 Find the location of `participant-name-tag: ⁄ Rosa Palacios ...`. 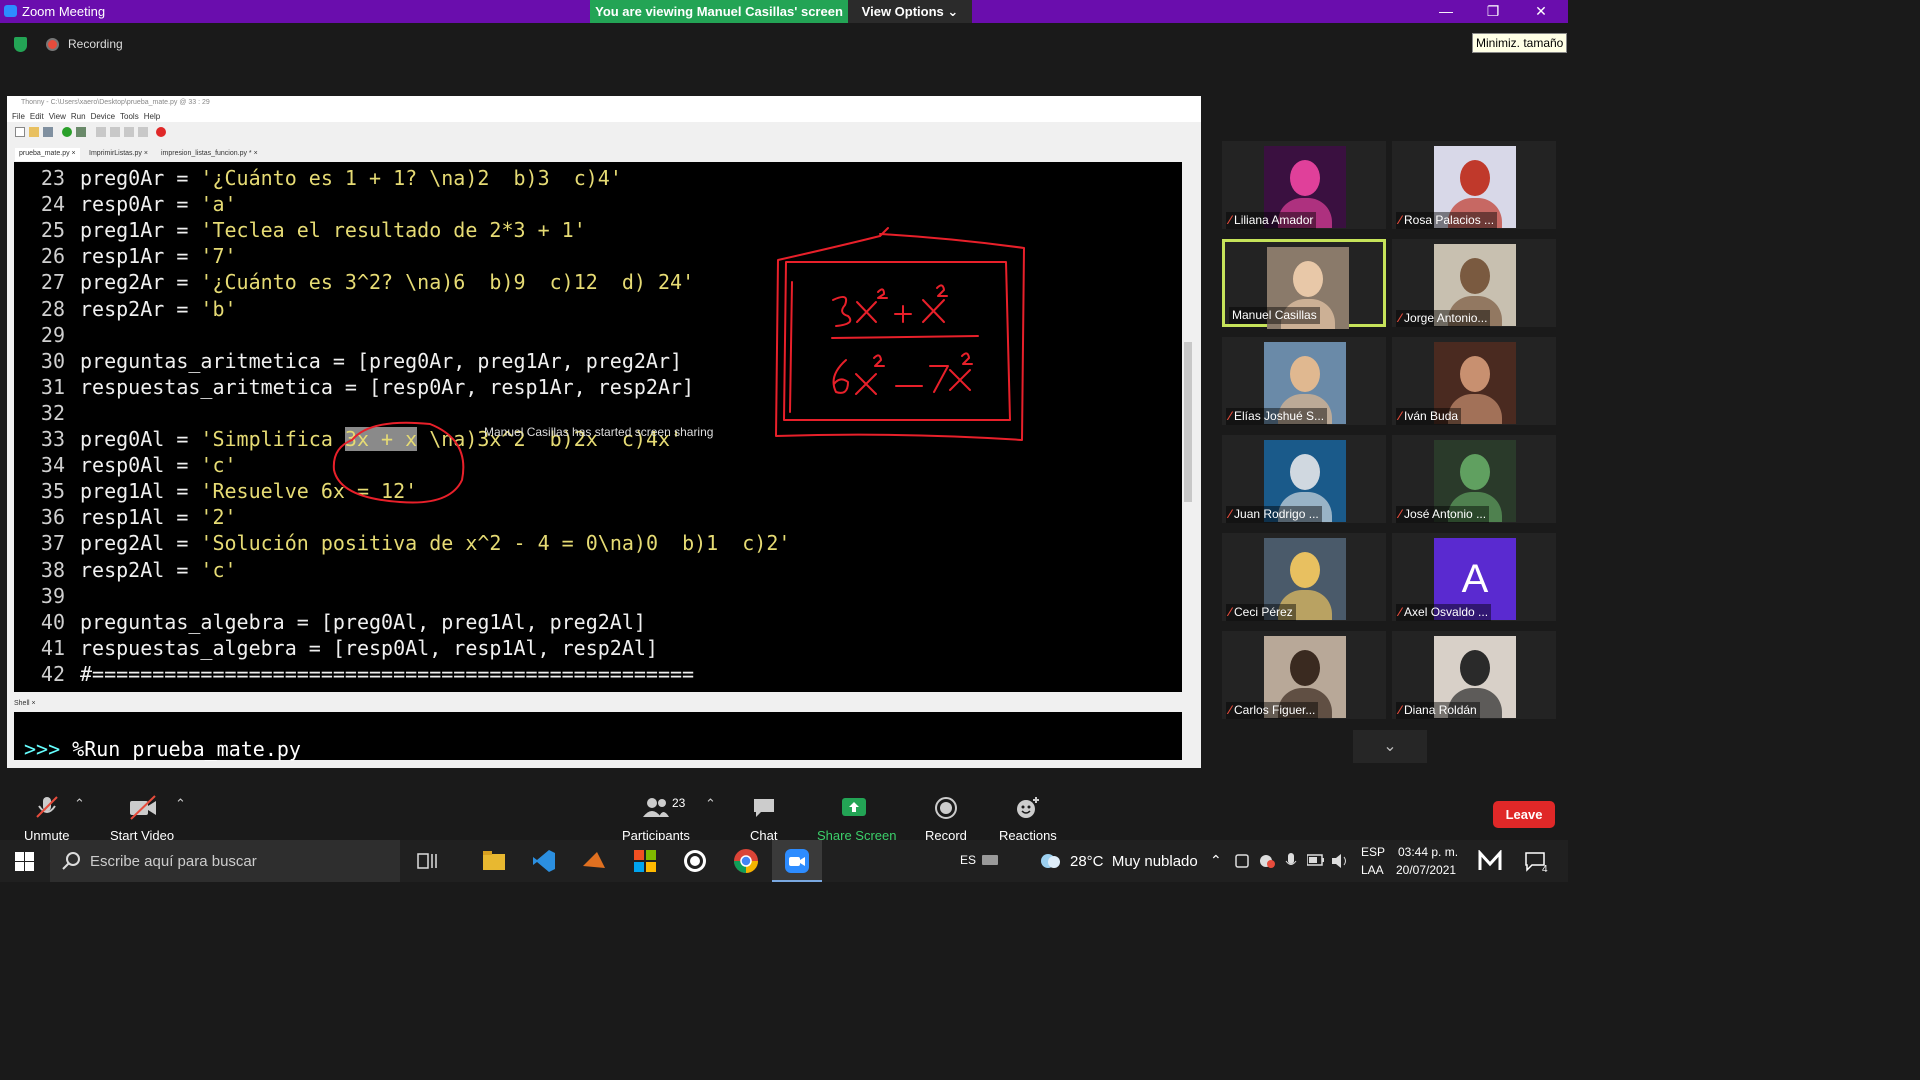

participant-name-tag: ⁄ Rosa Palacios ... is located at coordinates (1447, 220).